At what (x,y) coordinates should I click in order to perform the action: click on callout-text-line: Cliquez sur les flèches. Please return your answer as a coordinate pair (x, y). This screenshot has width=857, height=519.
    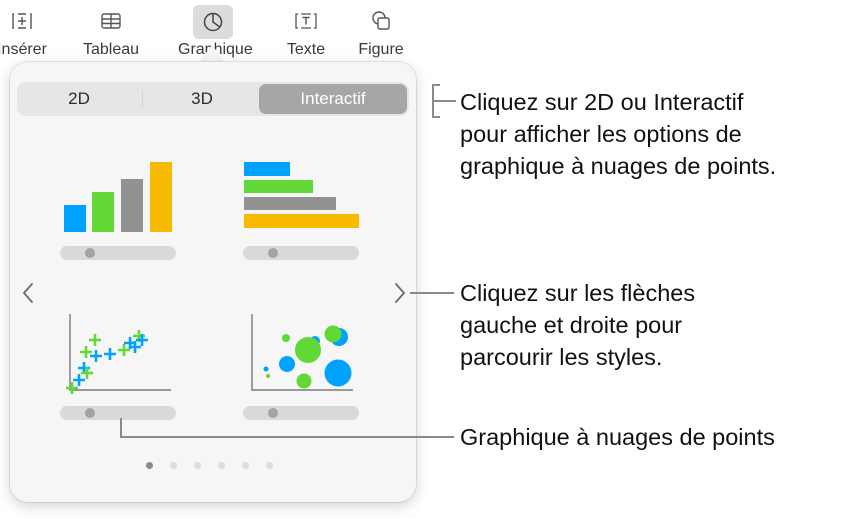
    Looking at the image, I should click on (578, 293).